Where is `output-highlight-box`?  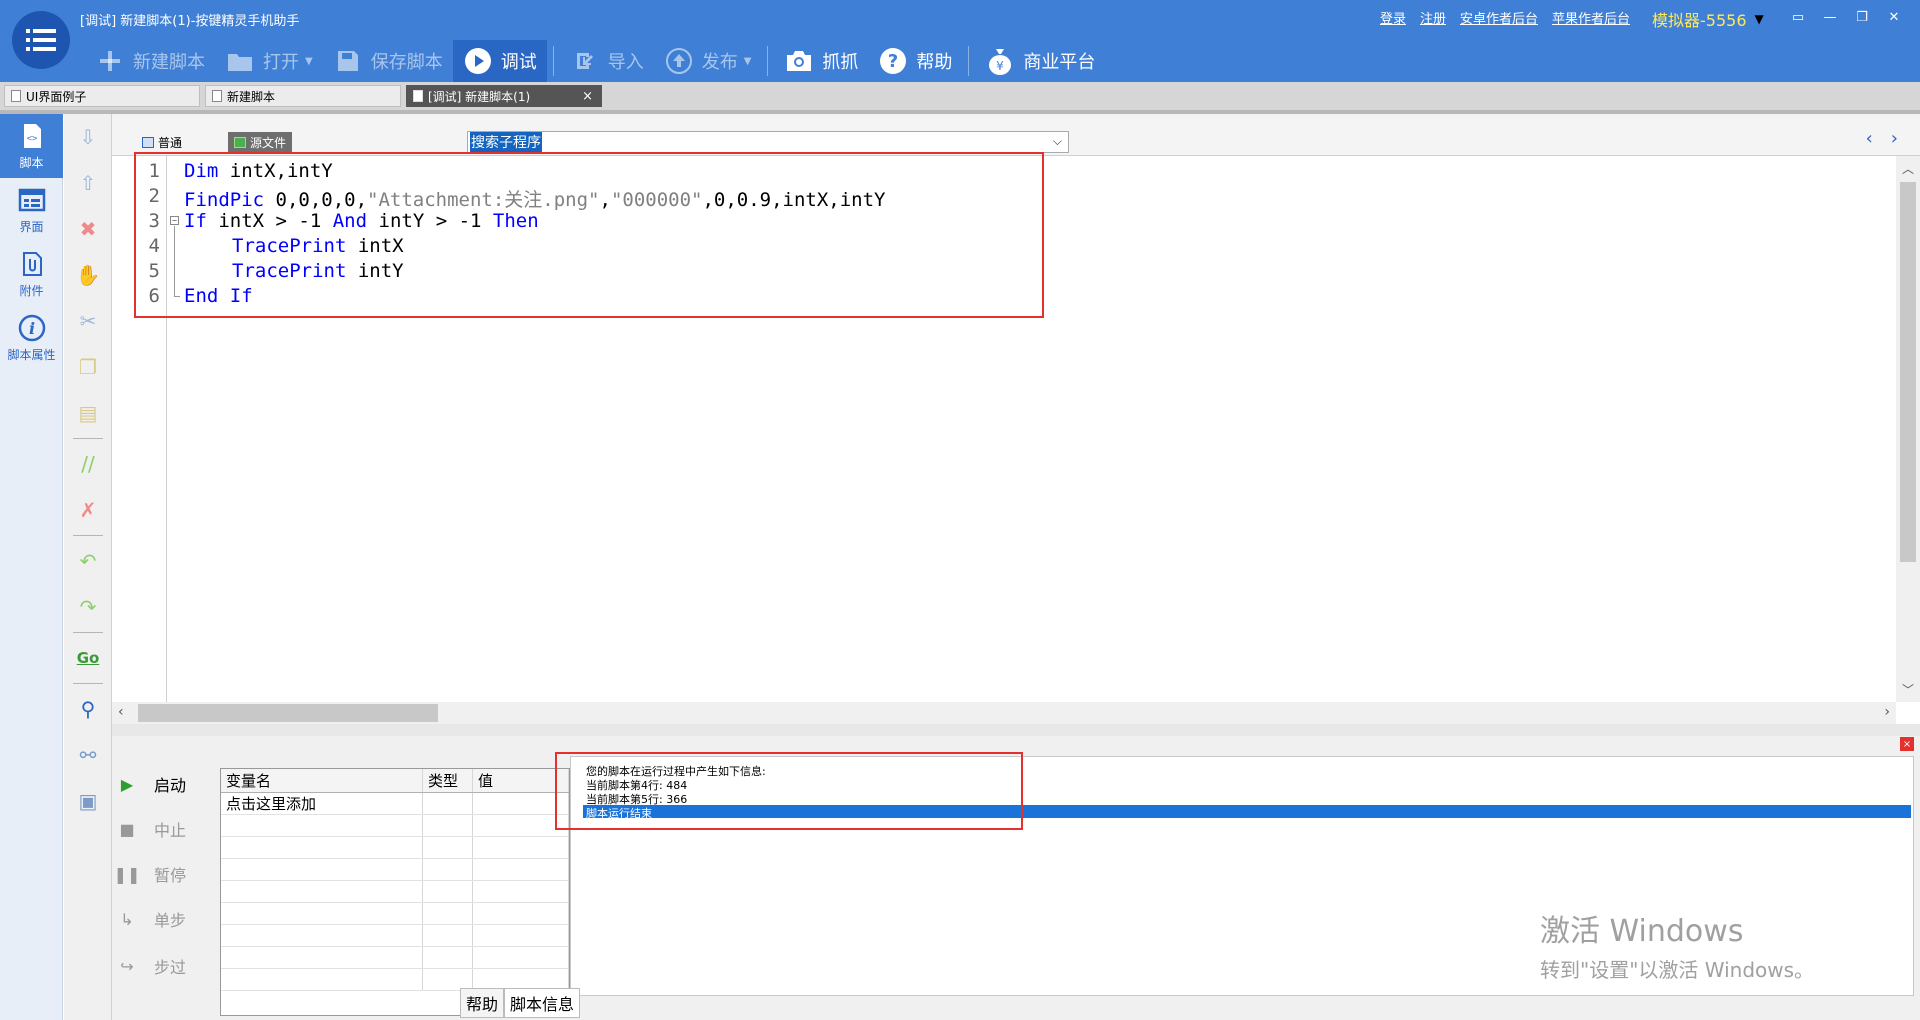
output-highlight-box is located at coordinates (789, 791).